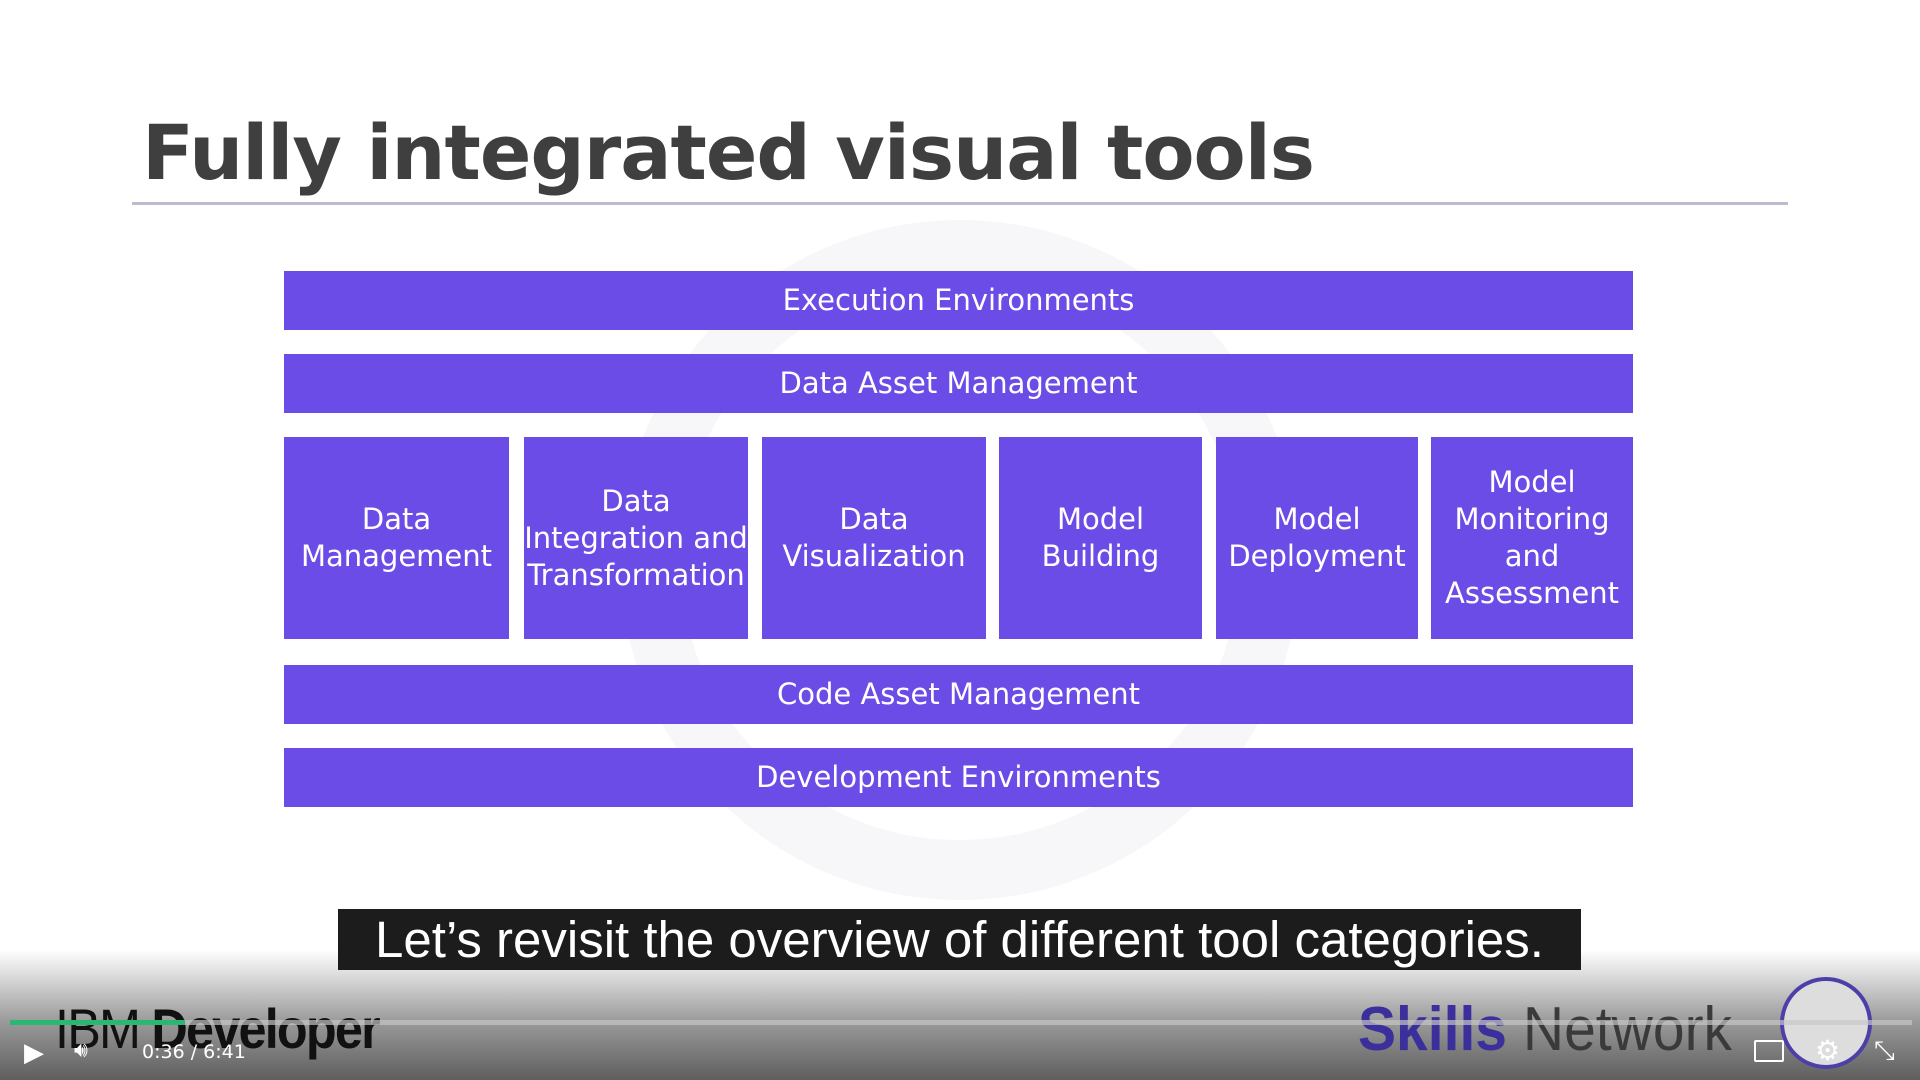 The height and width of the screenshot is (1080, 1920). Describe the element at coordinates (81, 1050) in the screenshot. I see `volume-icon: 🔊︎` at that location.